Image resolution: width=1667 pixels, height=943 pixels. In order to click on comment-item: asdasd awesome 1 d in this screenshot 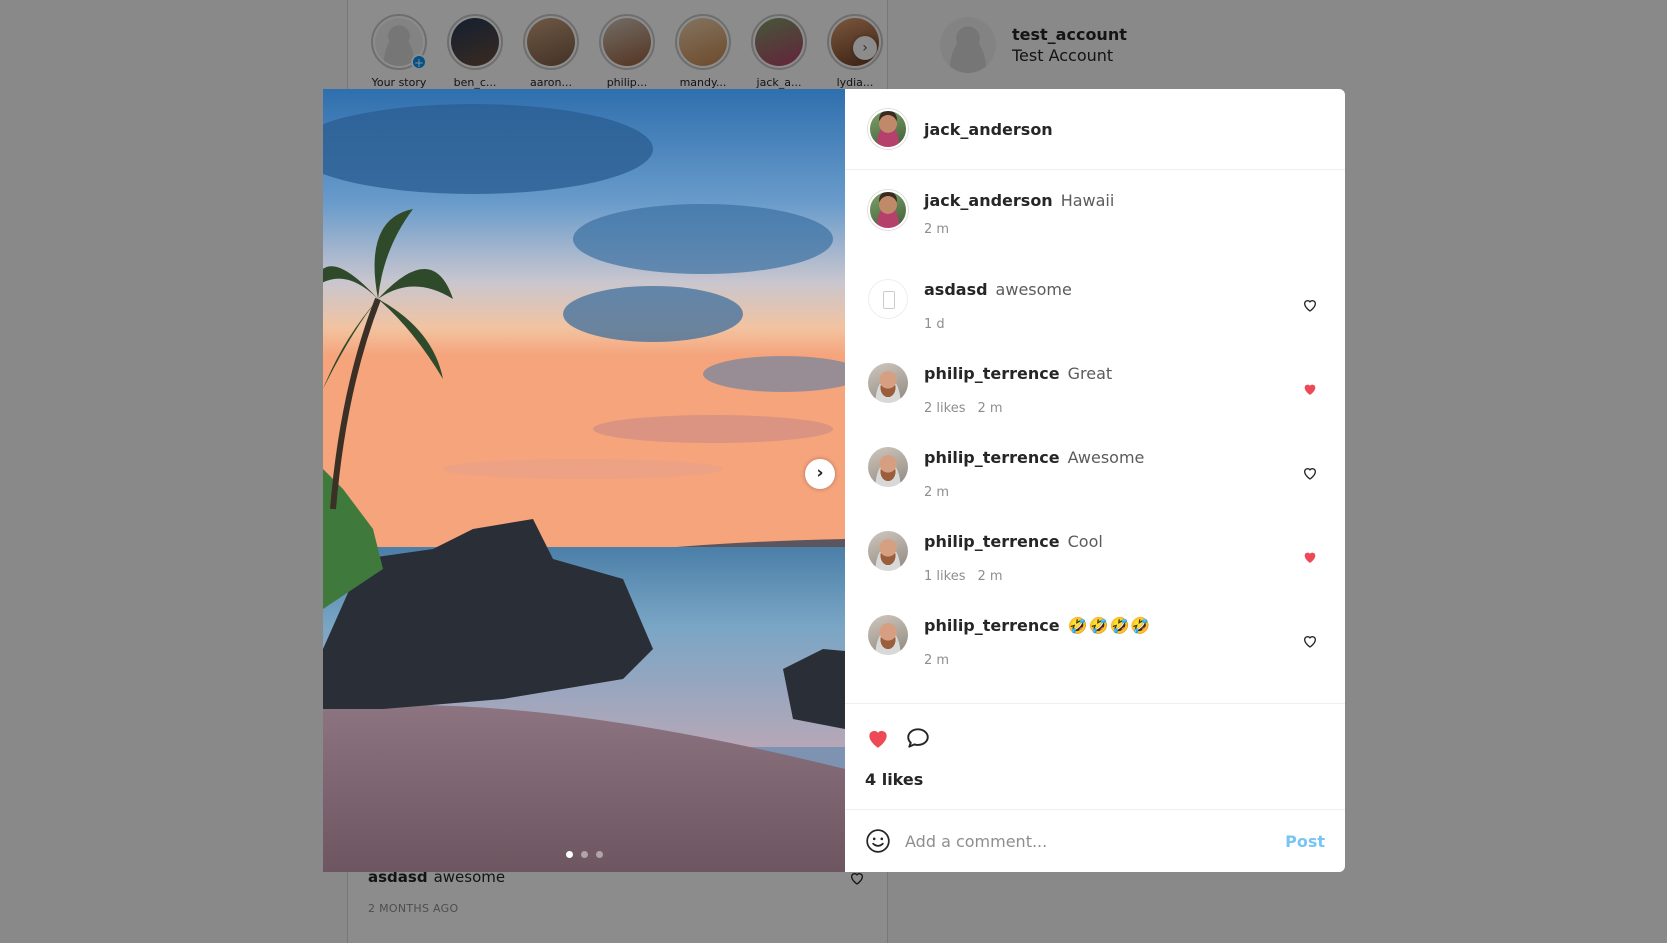, I will do `click(1095, 321)`.